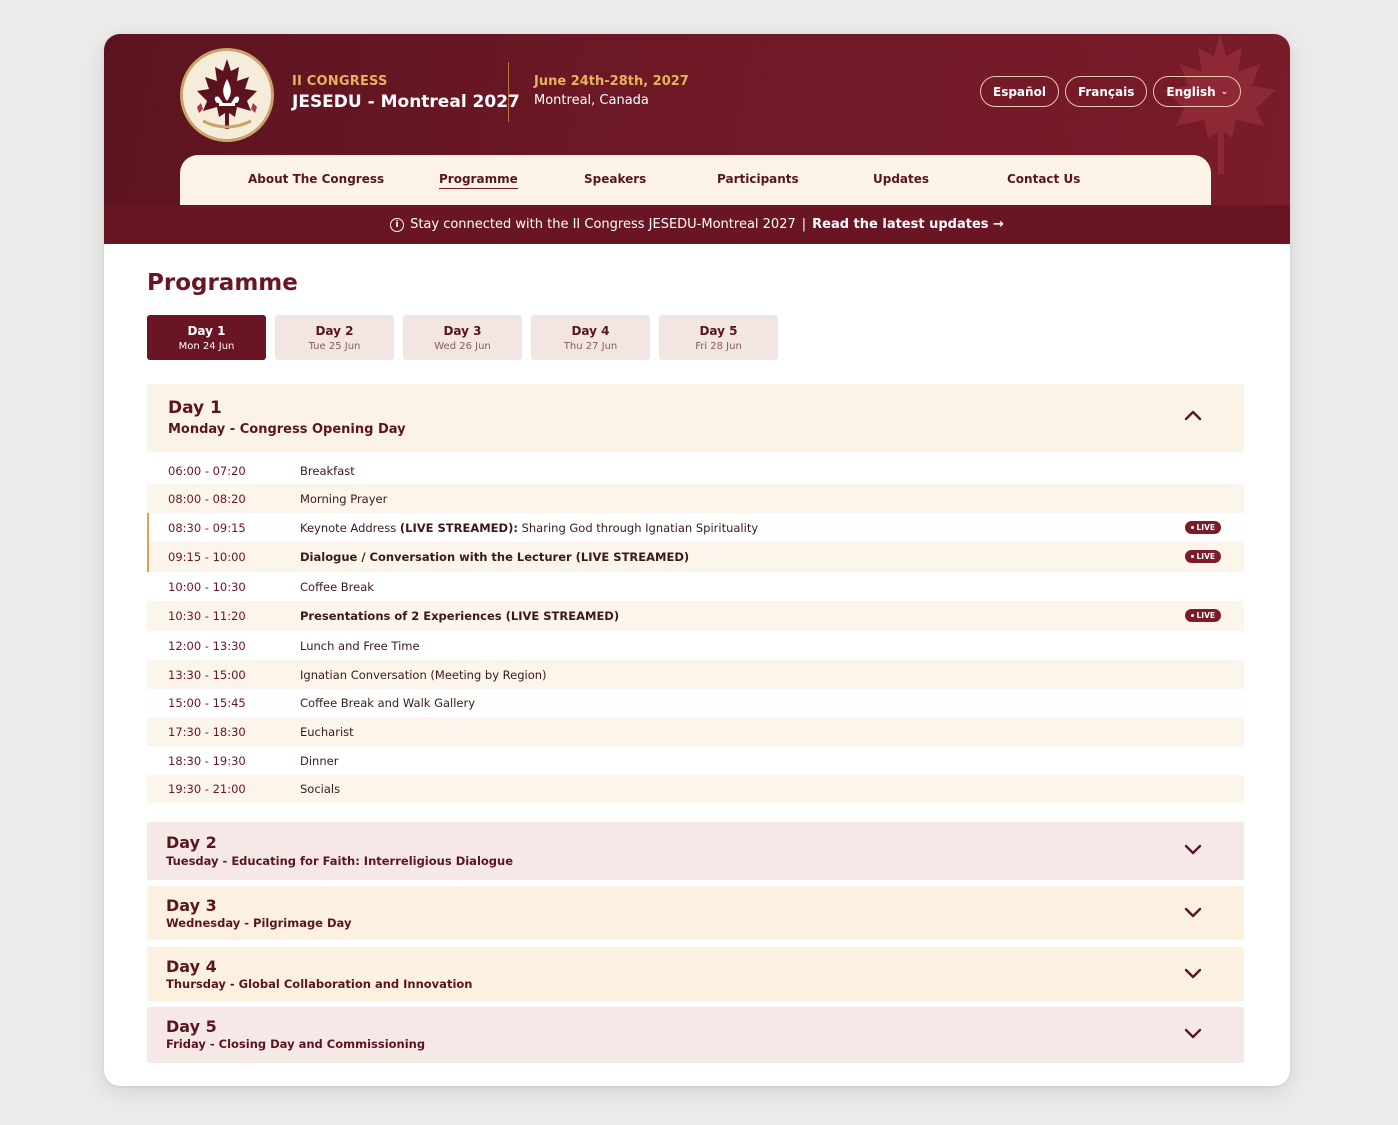 This screenshot has height=1125, width=1398. I want to click on tab-day-1: Day 1 Mon 24 Jun, so click(206, 337).